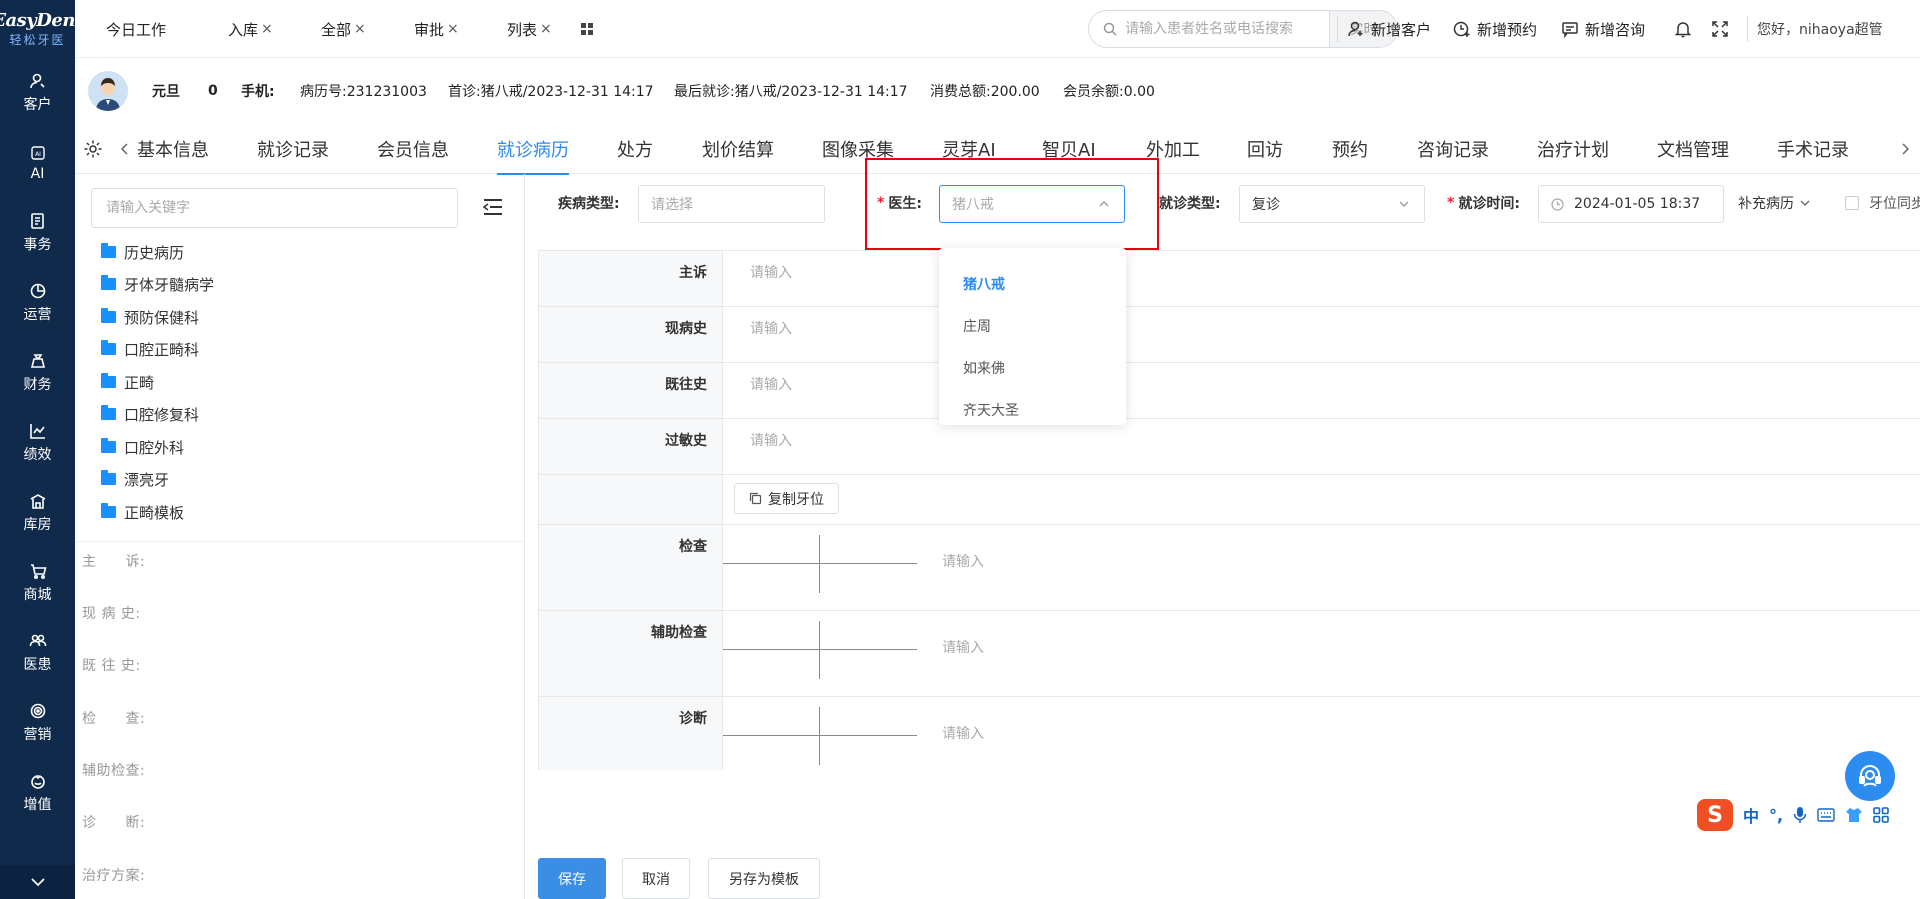  Describe the element at coordinates (37, 105) in the screenshot. I see `nav-label: 客户` at that location.